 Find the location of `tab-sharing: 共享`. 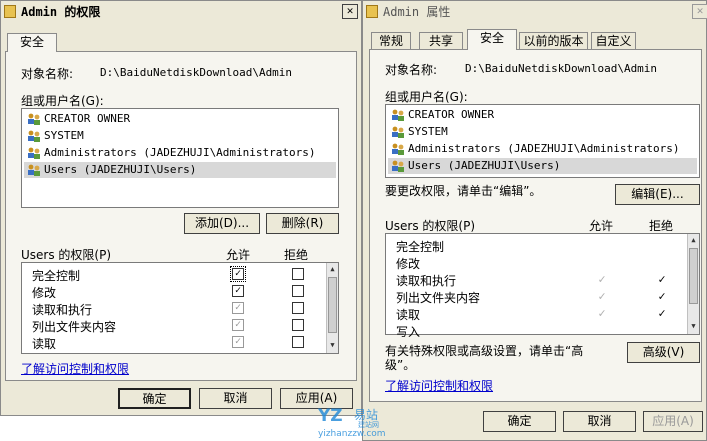

tab-sharing: 共享 is located at coordinates (441, 41).